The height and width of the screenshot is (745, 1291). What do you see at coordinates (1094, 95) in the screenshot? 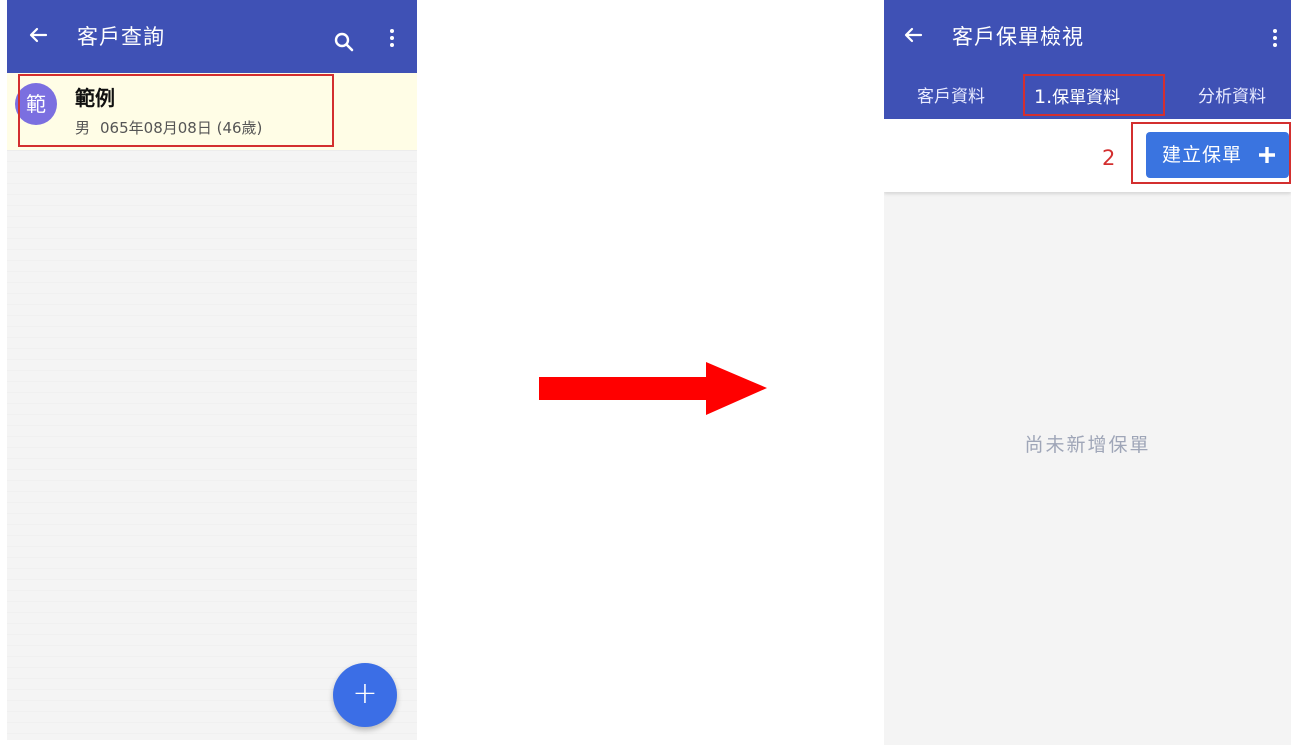
I see `highlight-box-tab` at bounding box center [1094, 95].